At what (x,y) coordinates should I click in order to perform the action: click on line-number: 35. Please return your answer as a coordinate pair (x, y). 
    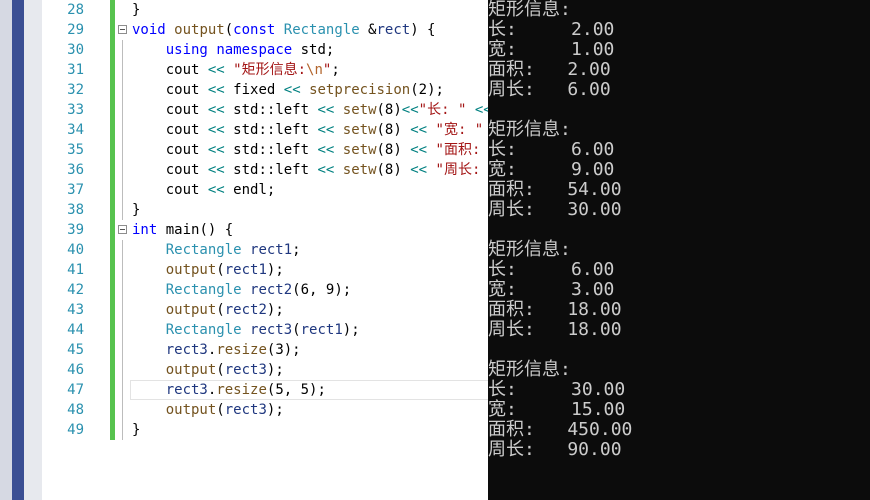
    Looking at the image, I should click on (75, 150).